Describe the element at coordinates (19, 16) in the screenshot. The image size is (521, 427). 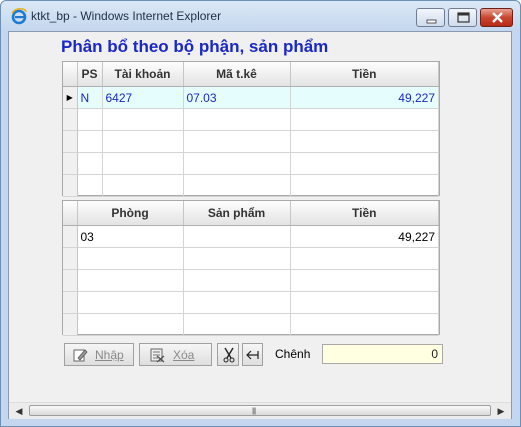
I see `internet-explorer-icon` at that location.